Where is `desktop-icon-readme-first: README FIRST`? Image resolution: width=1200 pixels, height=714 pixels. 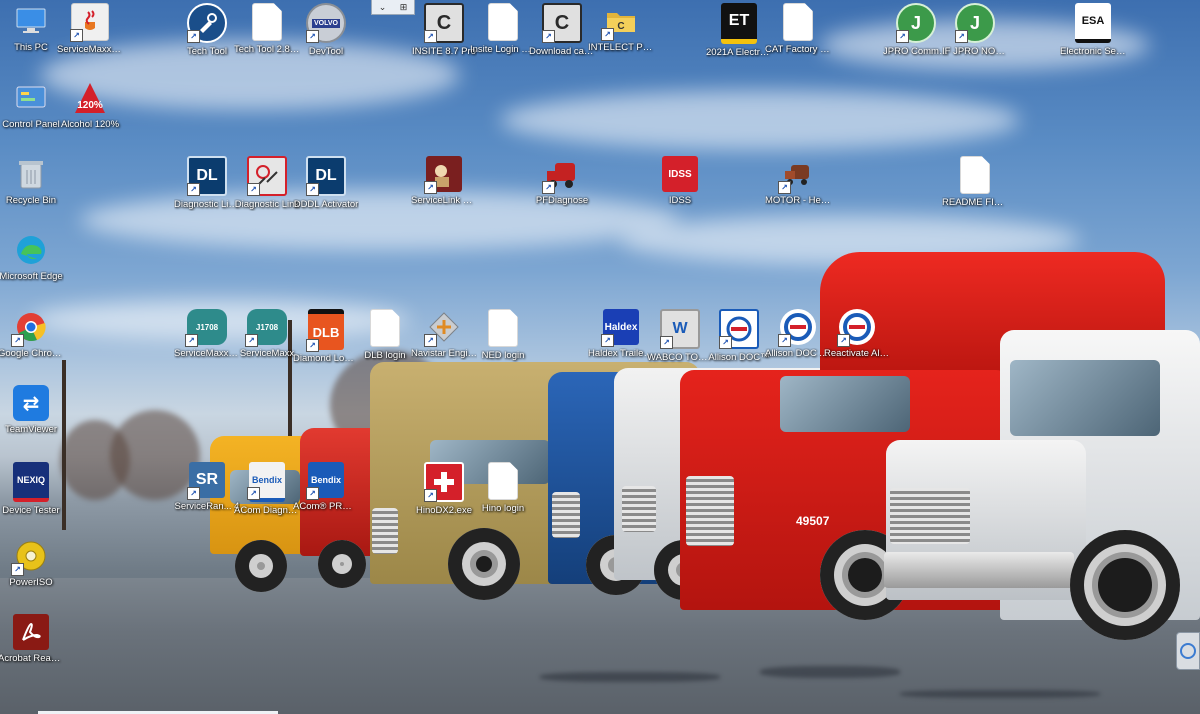
desktop-icon-readme-first: README FIRST is located at coordinates (975, 182).